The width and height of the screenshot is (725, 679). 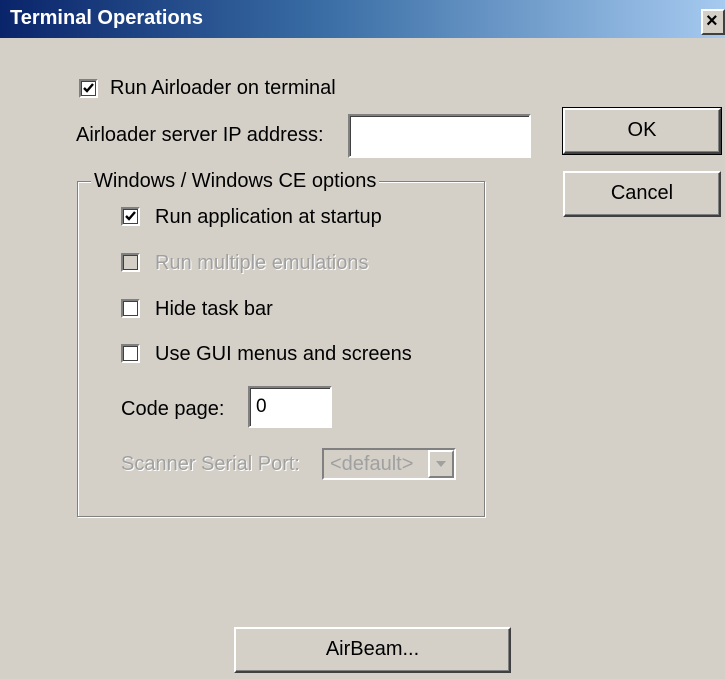 What do you see at coordinates (107, 18) in the screenshot?
I see `window-title: Terminal Operations` at bounding box center [107, 18].